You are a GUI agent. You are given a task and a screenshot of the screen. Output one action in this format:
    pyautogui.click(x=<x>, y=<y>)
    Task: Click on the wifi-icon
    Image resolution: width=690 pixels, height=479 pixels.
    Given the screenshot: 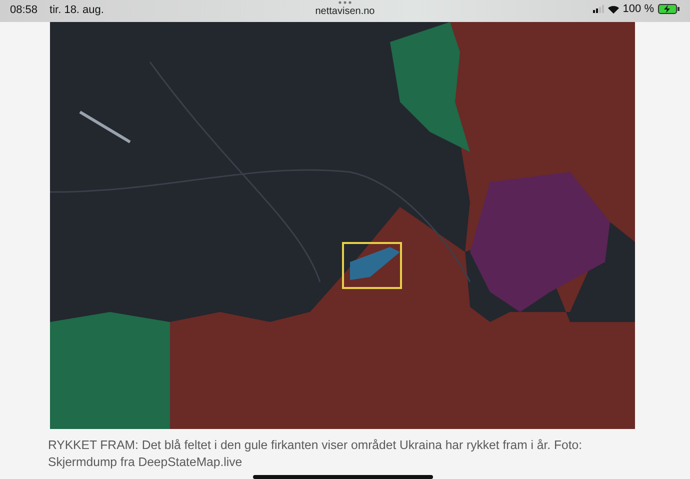 What is the action you would take?
    pyautogui.click(x=613, y=9)
    